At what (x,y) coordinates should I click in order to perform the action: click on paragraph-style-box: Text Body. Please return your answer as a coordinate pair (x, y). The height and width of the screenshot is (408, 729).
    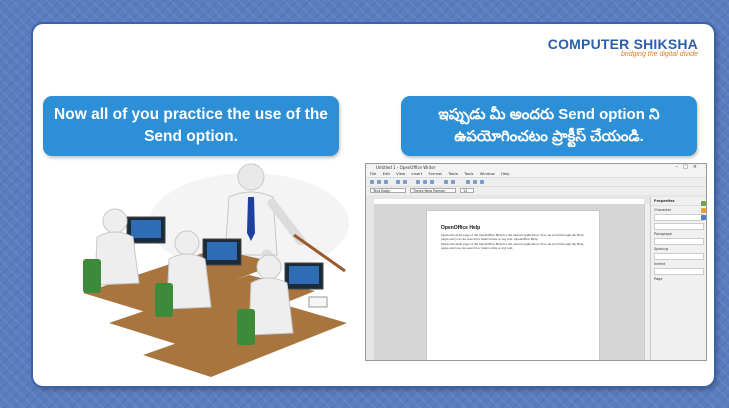
    Looking at the image, I should click on (388, 190).